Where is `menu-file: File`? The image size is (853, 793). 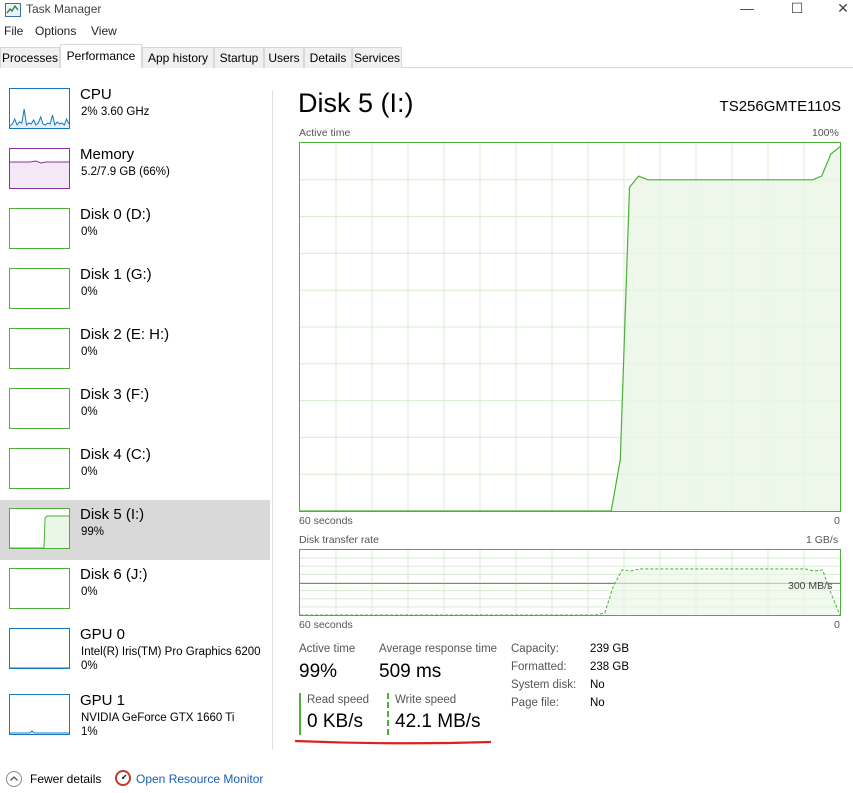
menu-file: File is located at coordinates (13, 31).